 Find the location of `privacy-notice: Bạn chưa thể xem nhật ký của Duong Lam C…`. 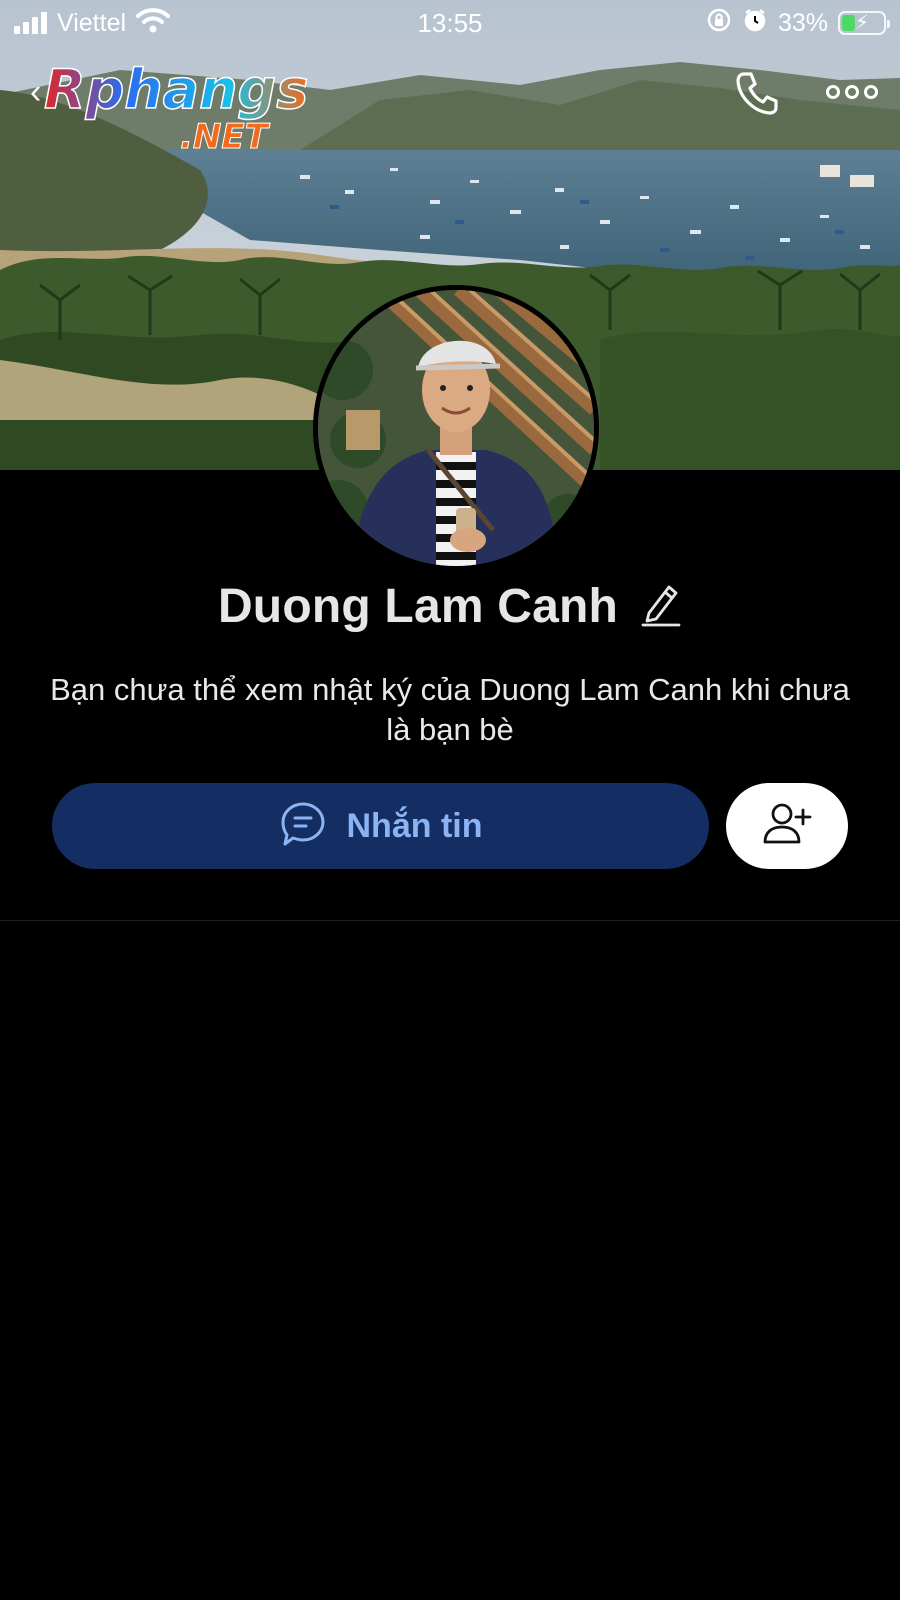

privacy-notice: Bạn chưa thể xem nhật ký của Duong Lam C… is located at coordinates (450, 709).